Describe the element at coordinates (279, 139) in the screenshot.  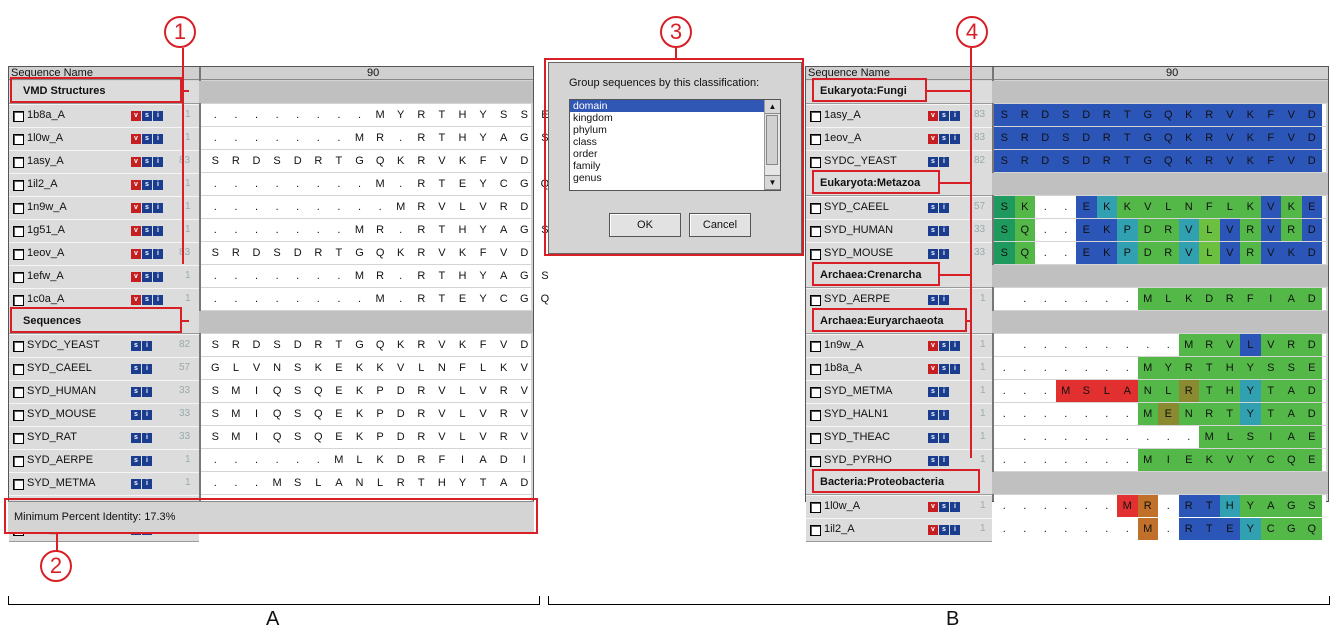
I see `table-row: 1l0w_A v s i 1....... M R. R T H Y A G S` at that location.